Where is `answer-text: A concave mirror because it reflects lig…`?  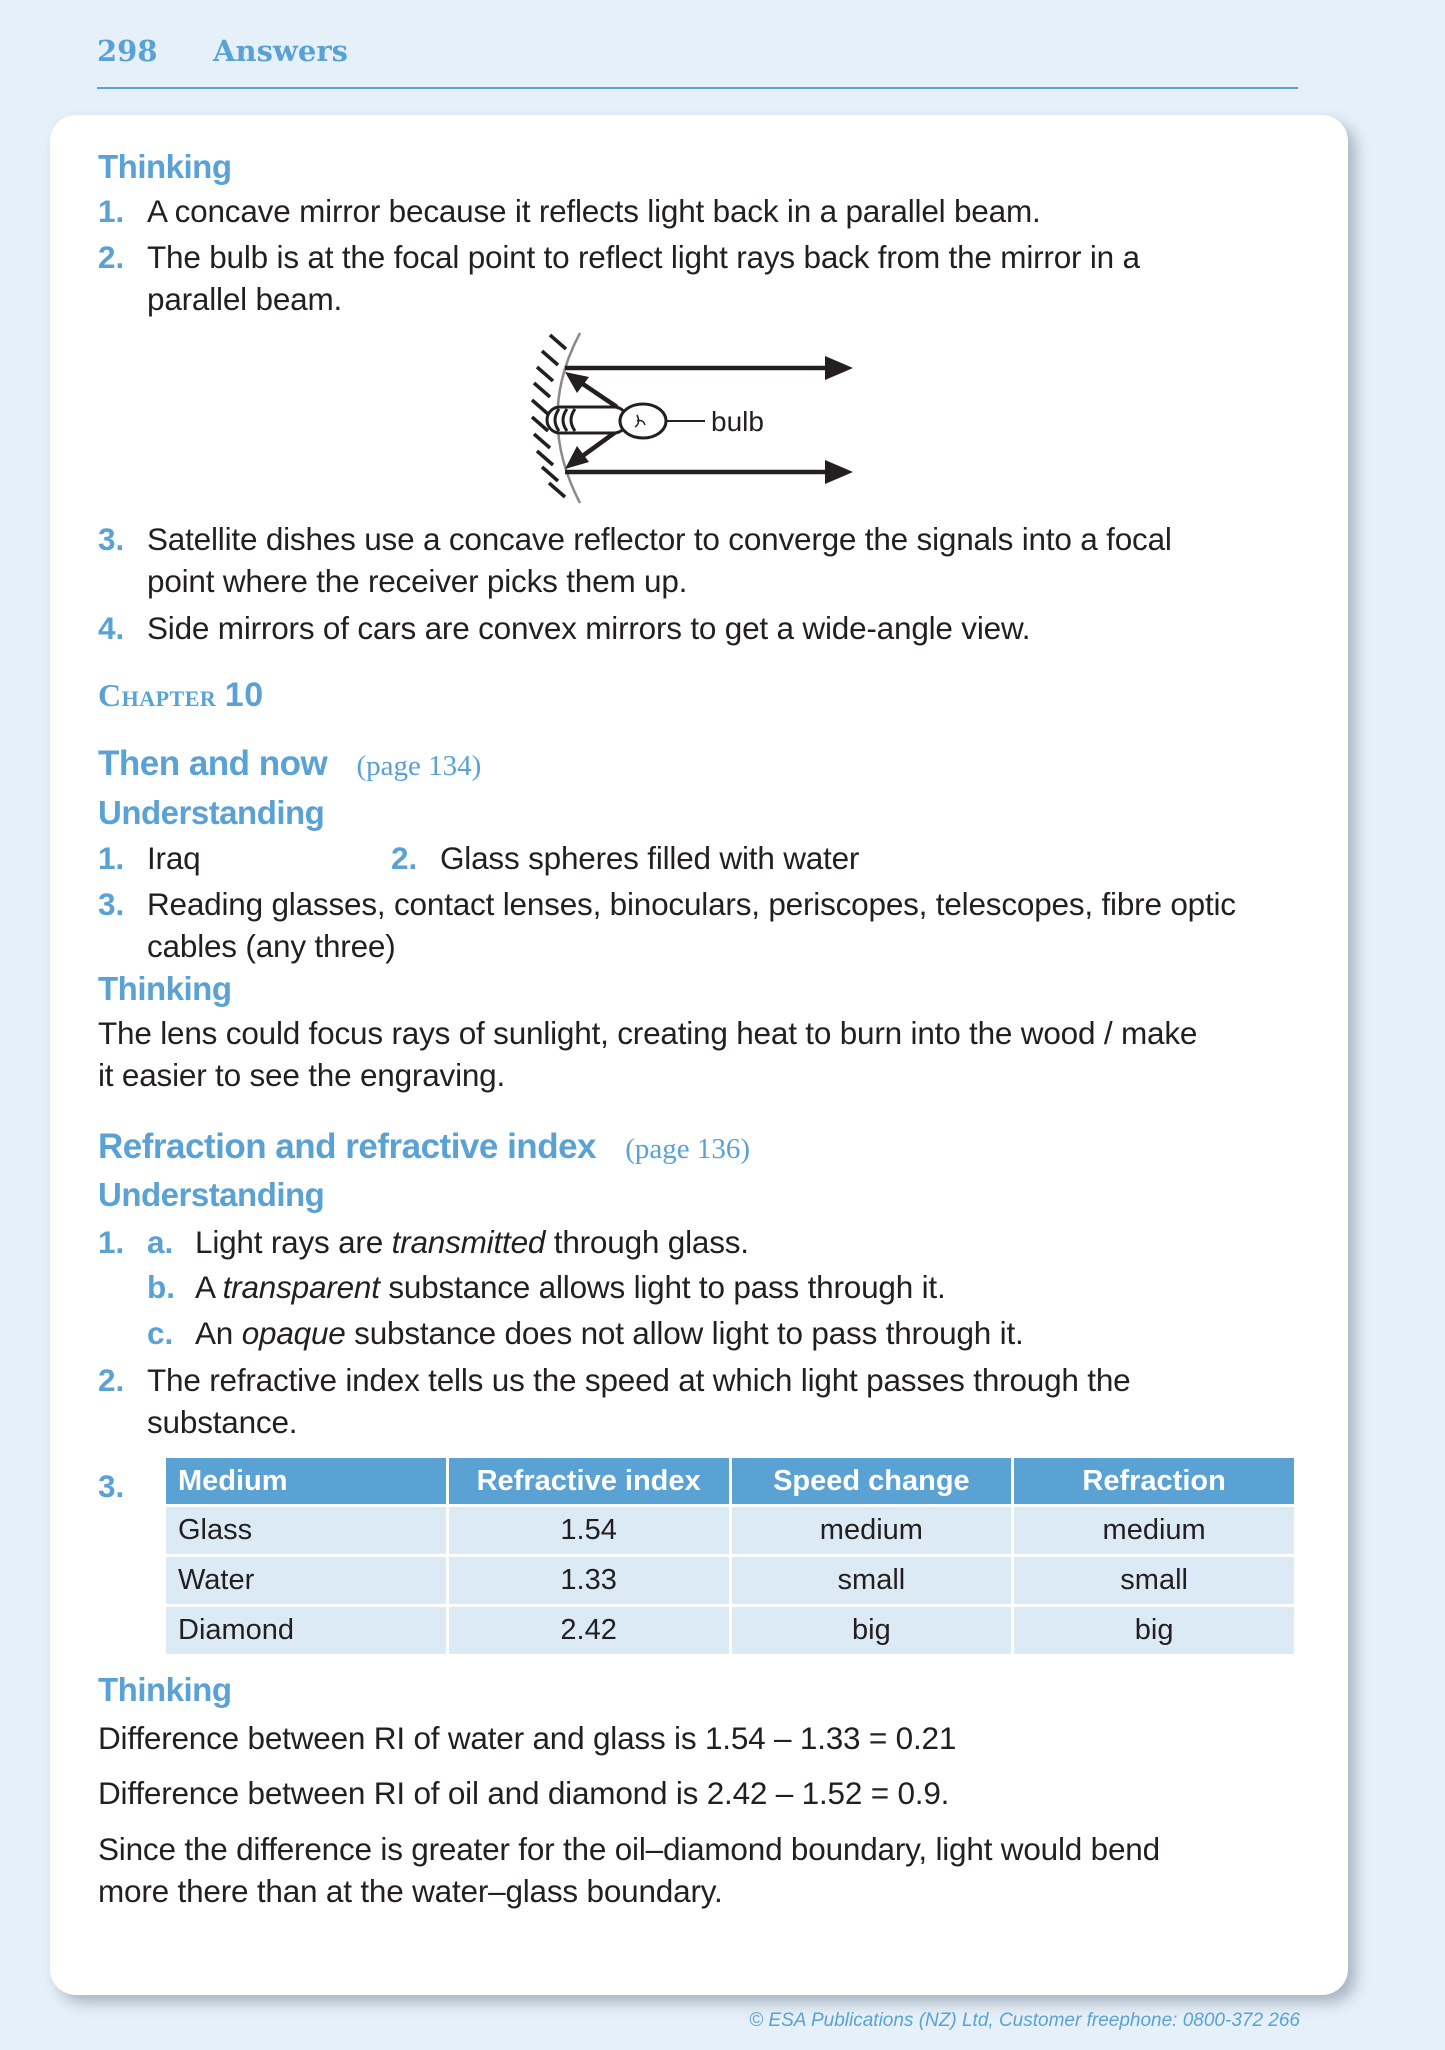
answer-text: A concave mirror because it reflects lig… is located at coordinates (594, 211).